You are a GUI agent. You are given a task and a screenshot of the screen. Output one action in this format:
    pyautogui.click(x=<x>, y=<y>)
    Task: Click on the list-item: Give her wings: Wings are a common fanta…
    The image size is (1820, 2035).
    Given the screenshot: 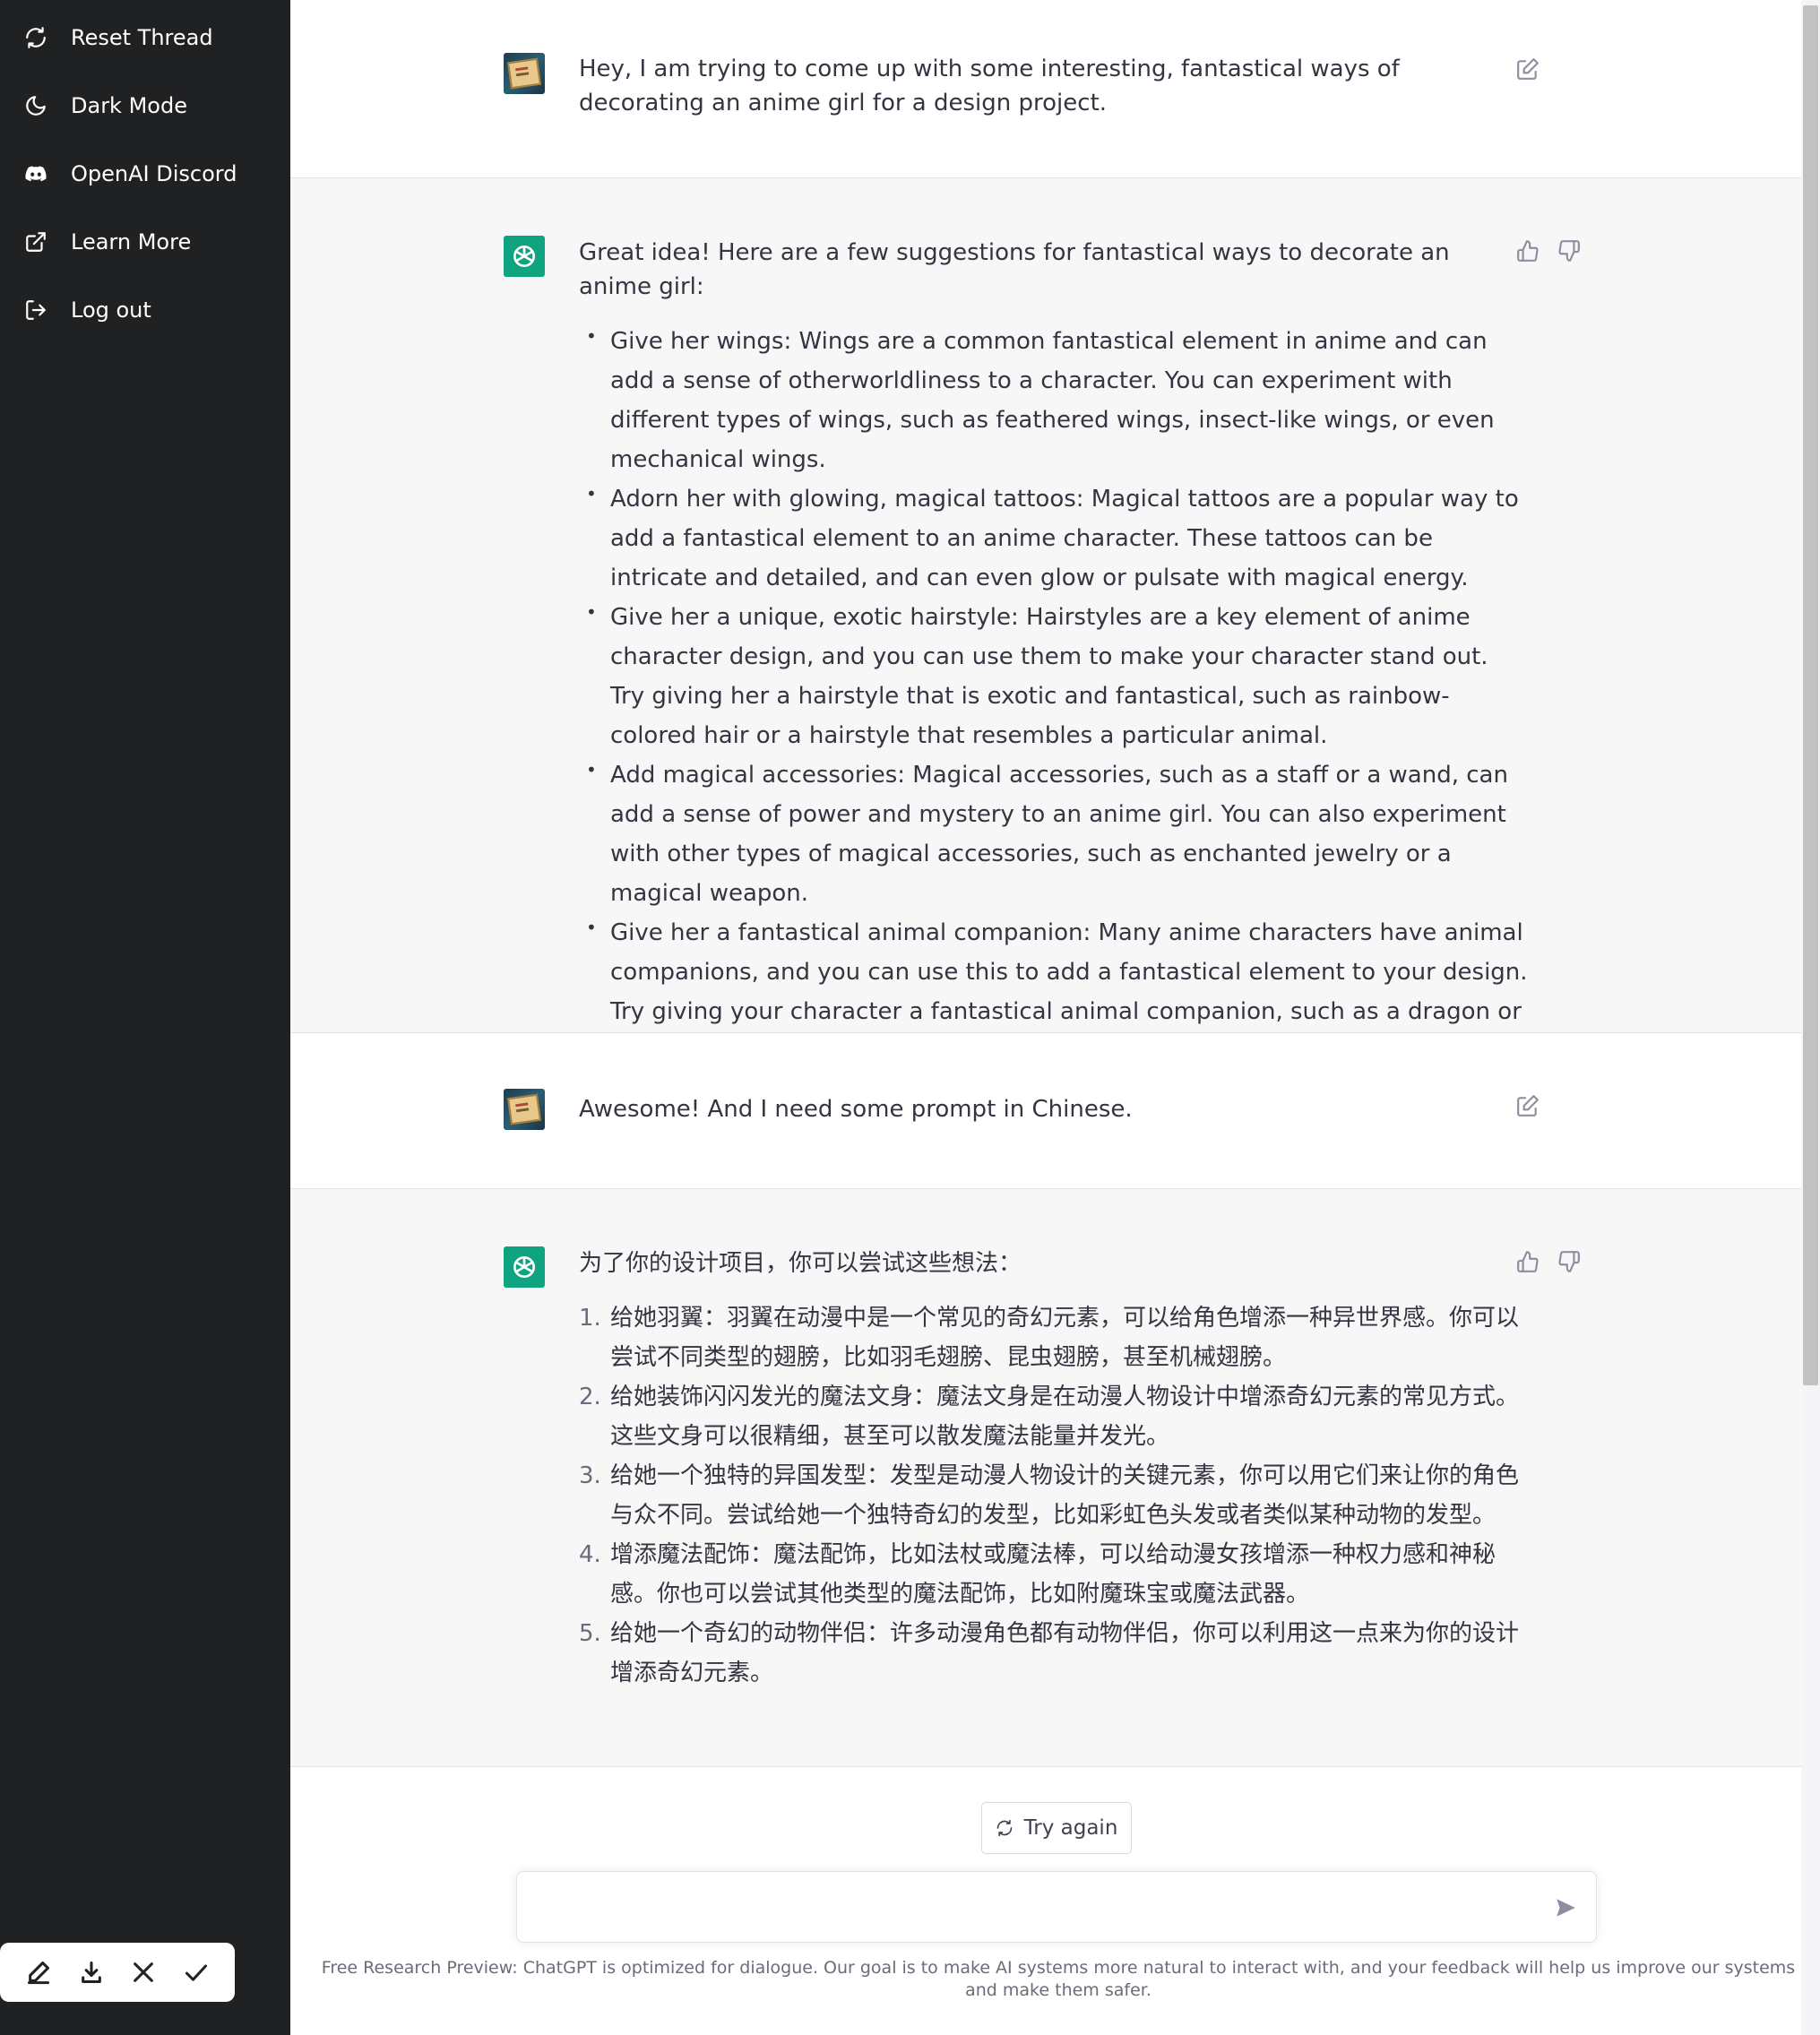 What is the action you would take?
    pyautogui.click(x=1054, y=397)
    